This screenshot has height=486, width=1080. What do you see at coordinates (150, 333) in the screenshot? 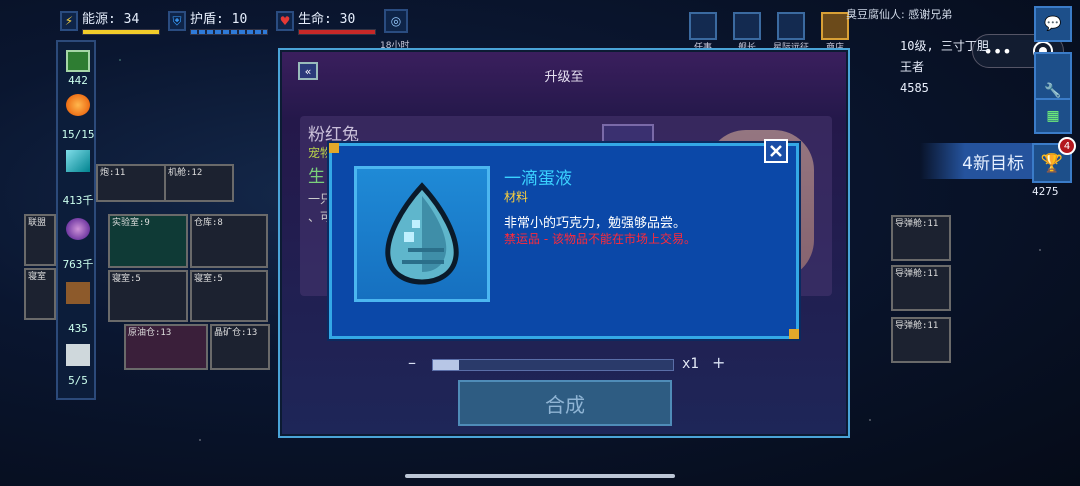
I see `room-label: 原油仓:13` at bounding box center [150, 333].